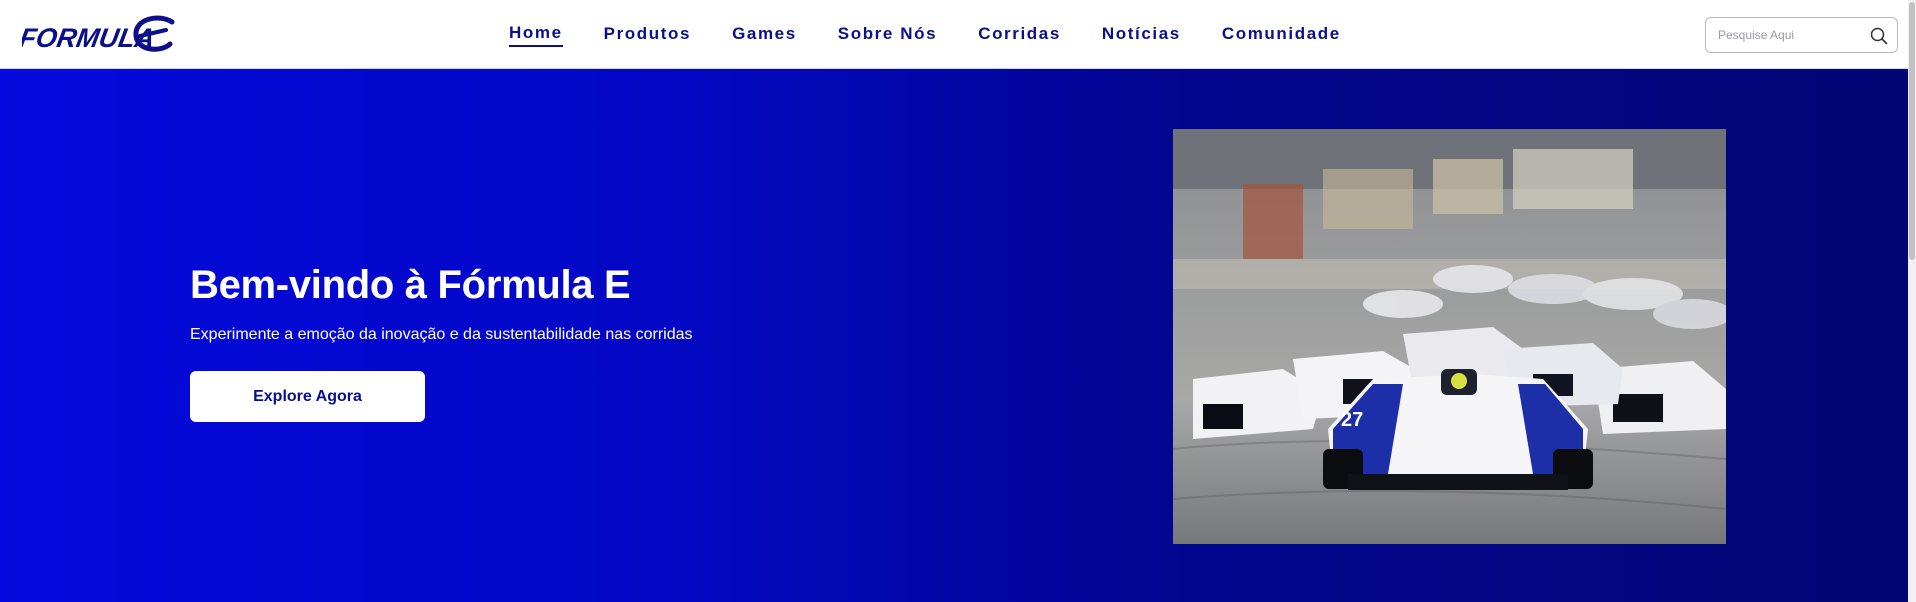 The width and height of the screenshot is (1916, 602). Describe the element at coordinates (1912, 301) in the screenshot. I see `page-scrollbar` at that location.